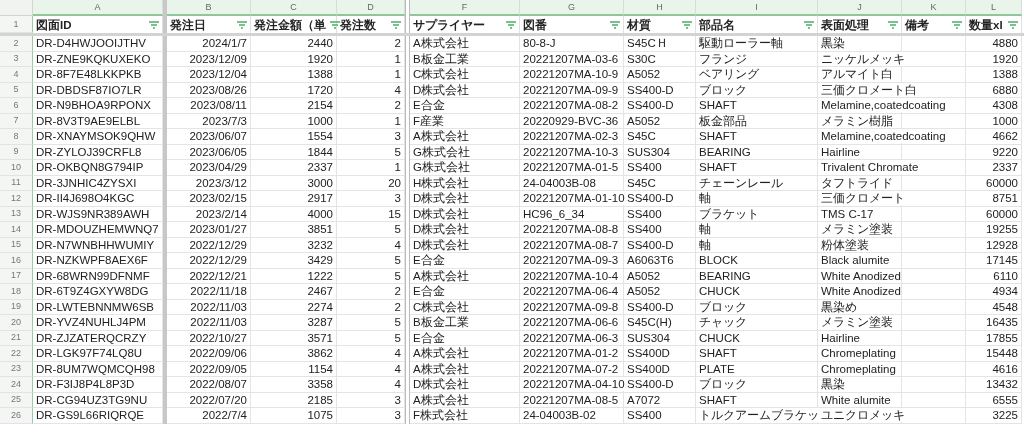  Describe the element at coordinates (994, 323) in the screenshot. I see `table-cell: 16435` at that location.